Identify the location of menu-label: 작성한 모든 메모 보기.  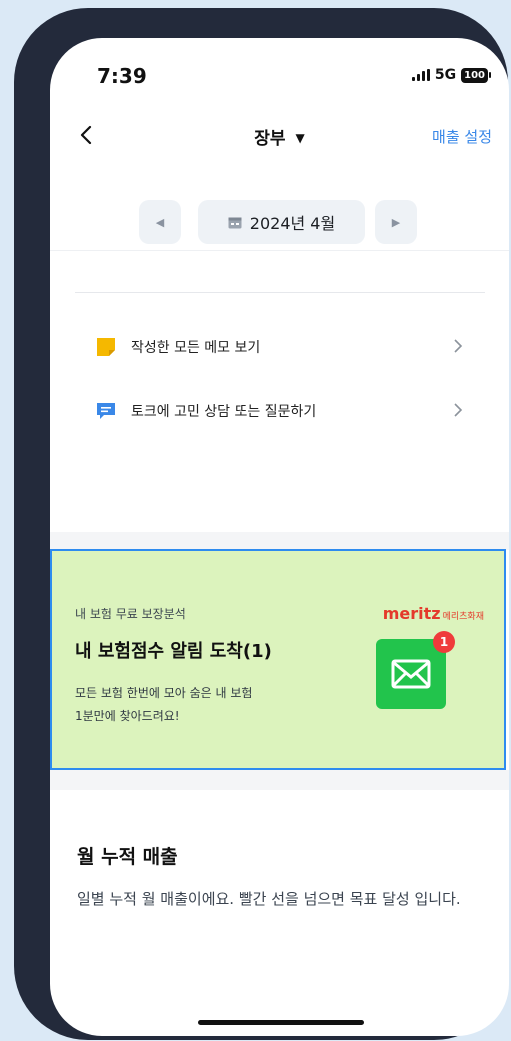
(196, 348).